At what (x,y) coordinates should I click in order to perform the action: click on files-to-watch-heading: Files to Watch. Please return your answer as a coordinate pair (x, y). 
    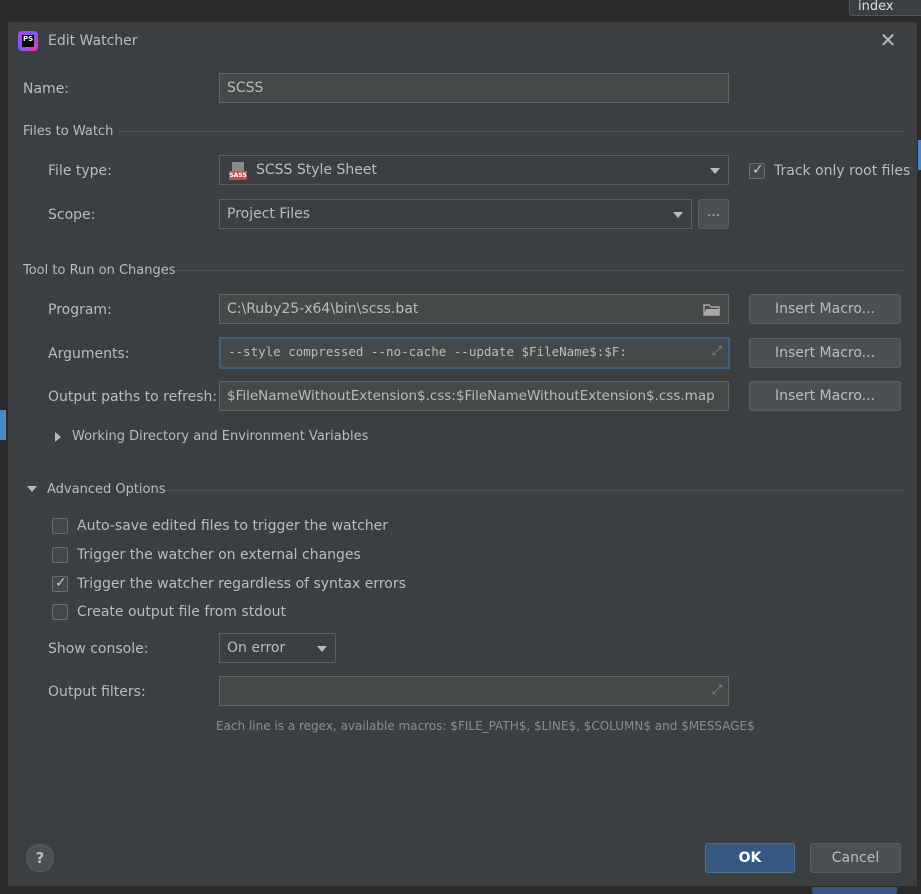
    Looking at the image, I should click on (68, 131).